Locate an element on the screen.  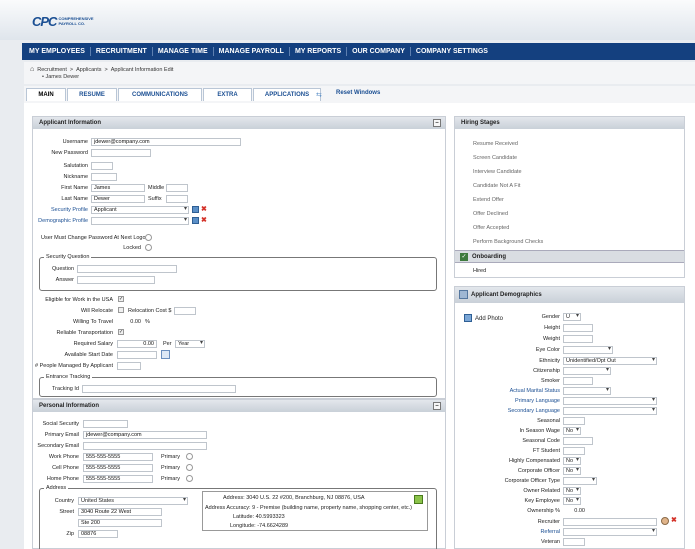
reset-windows-link: Reset Windows is located at coordinates (358, 93).